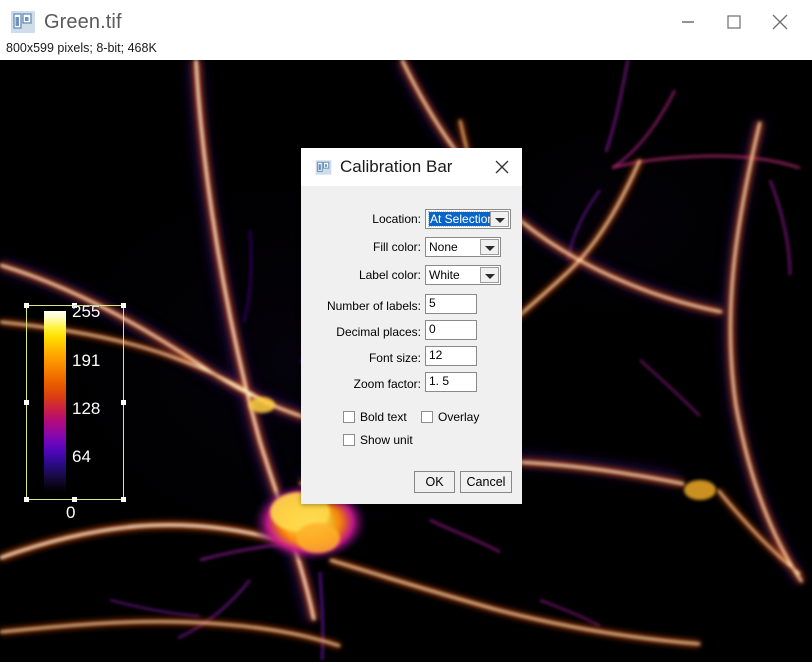 The image size is (812, 666). What do you see at coordinates (406, 22) in the screenshot?
I see `window-titlebar: Green.tif` at bounding box center [406, 22].